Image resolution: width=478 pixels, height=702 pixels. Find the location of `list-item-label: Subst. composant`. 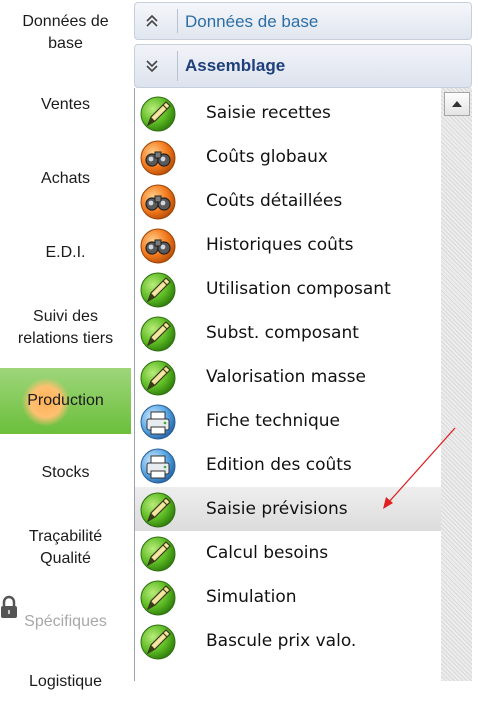

list-item-label: Subst. composant is located at coordinates (282, 333).